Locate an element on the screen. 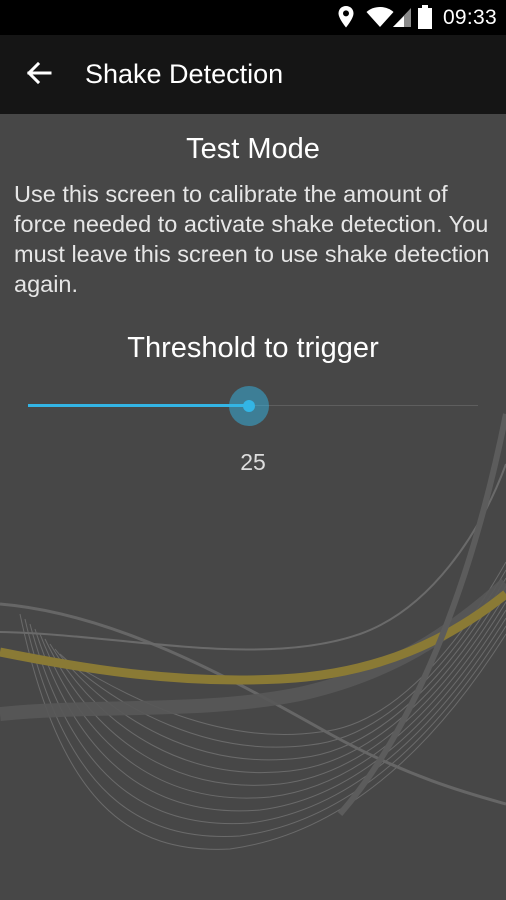  slider-thumb-center is located at coordinates (248, 406).